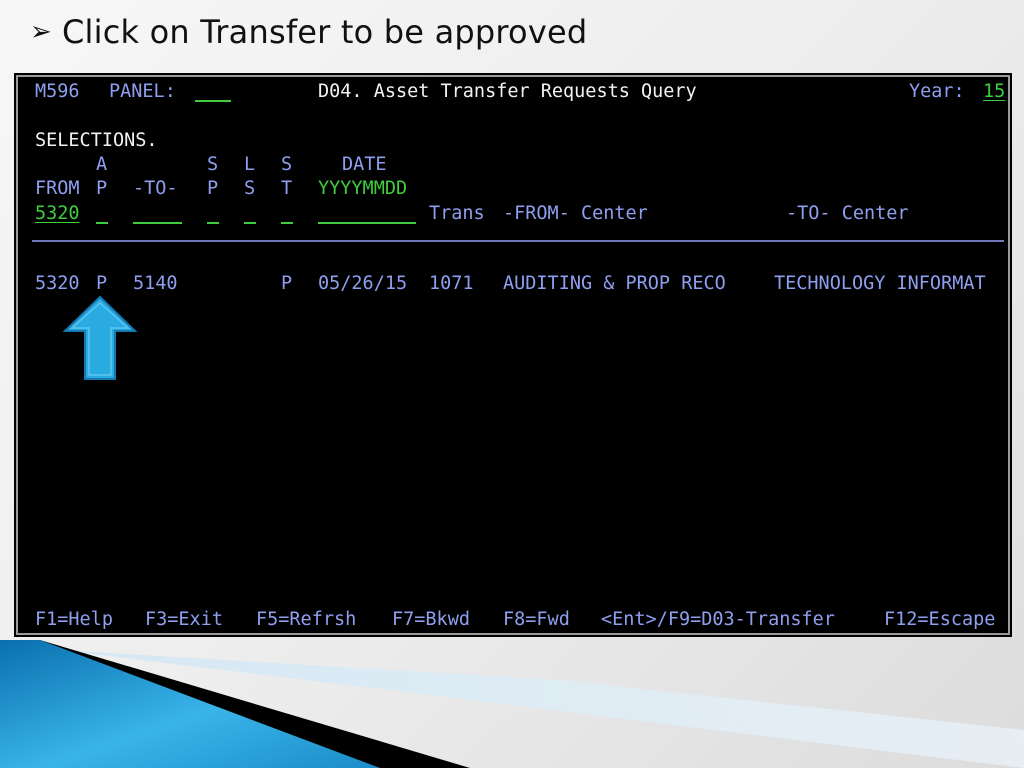 The image size is (1024, 768). I want to click on ap-input, so click(102, 223).